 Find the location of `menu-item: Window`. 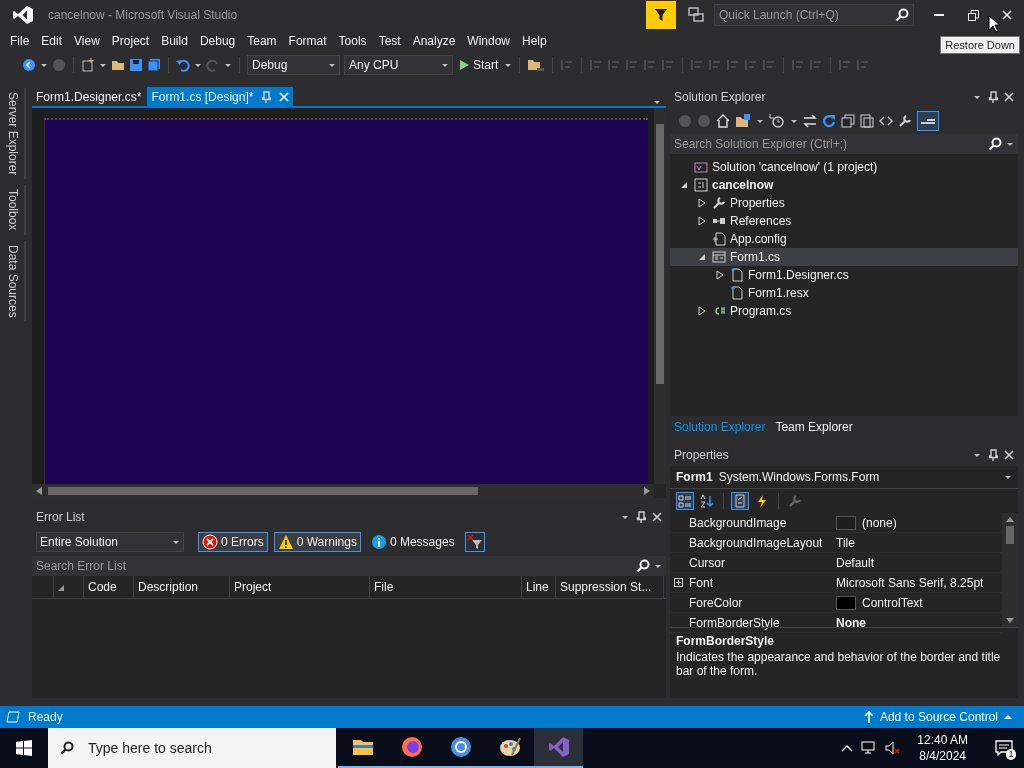

menu-item: Window is located at coordinates (489, 41).